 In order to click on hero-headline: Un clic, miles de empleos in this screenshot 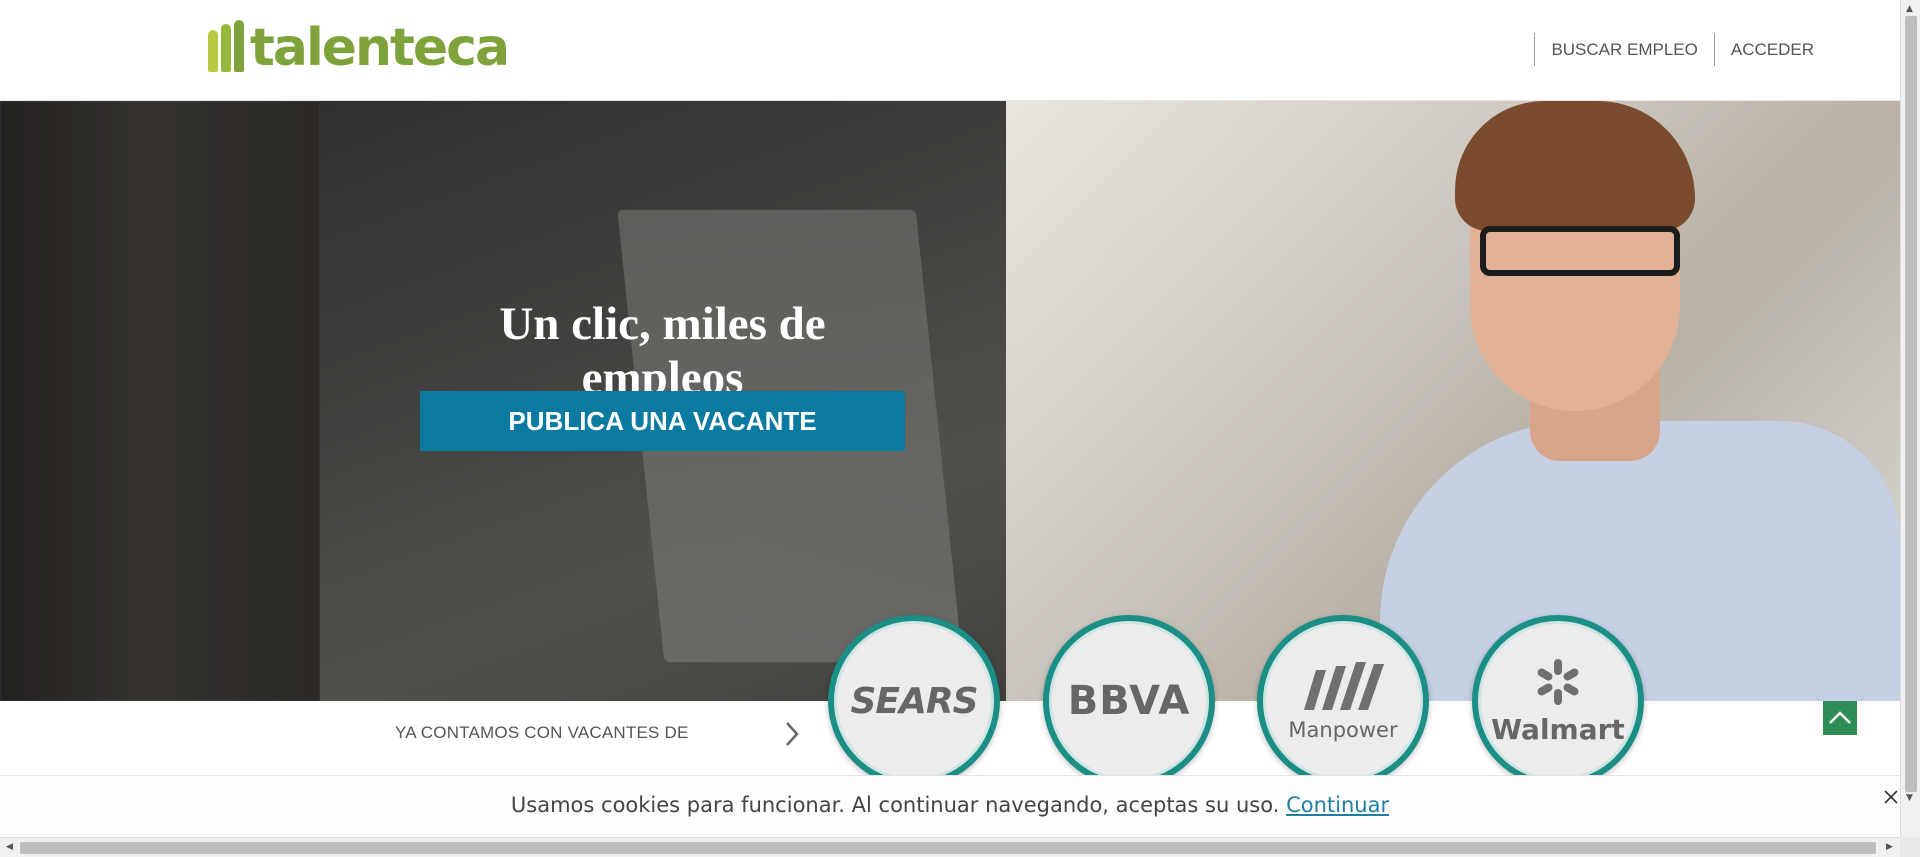, I will do `click(662, 351)`.